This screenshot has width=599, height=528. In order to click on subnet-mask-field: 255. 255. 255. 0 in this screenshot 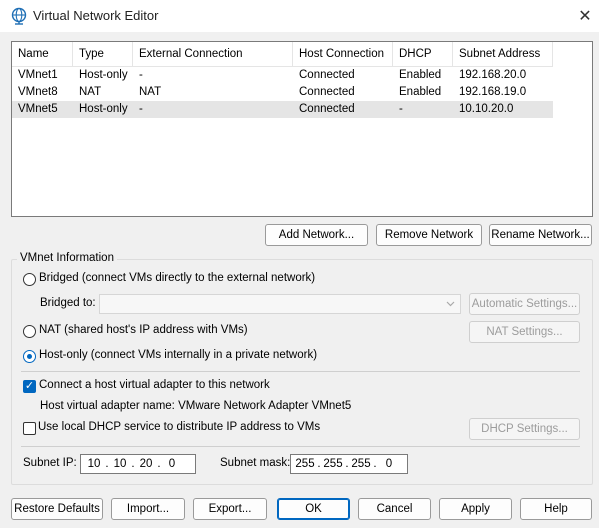, I will do `click(349, 464)`.